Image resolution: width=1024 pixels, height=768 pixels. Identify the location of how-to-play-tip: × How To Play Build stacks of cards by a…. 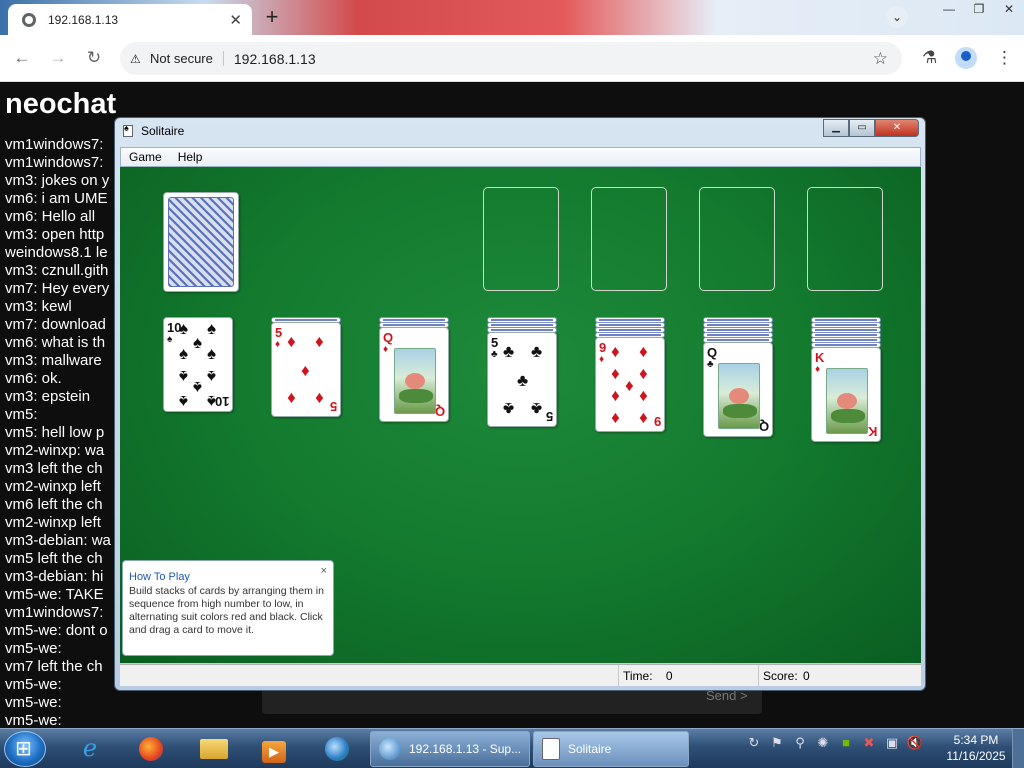
(228, 608).